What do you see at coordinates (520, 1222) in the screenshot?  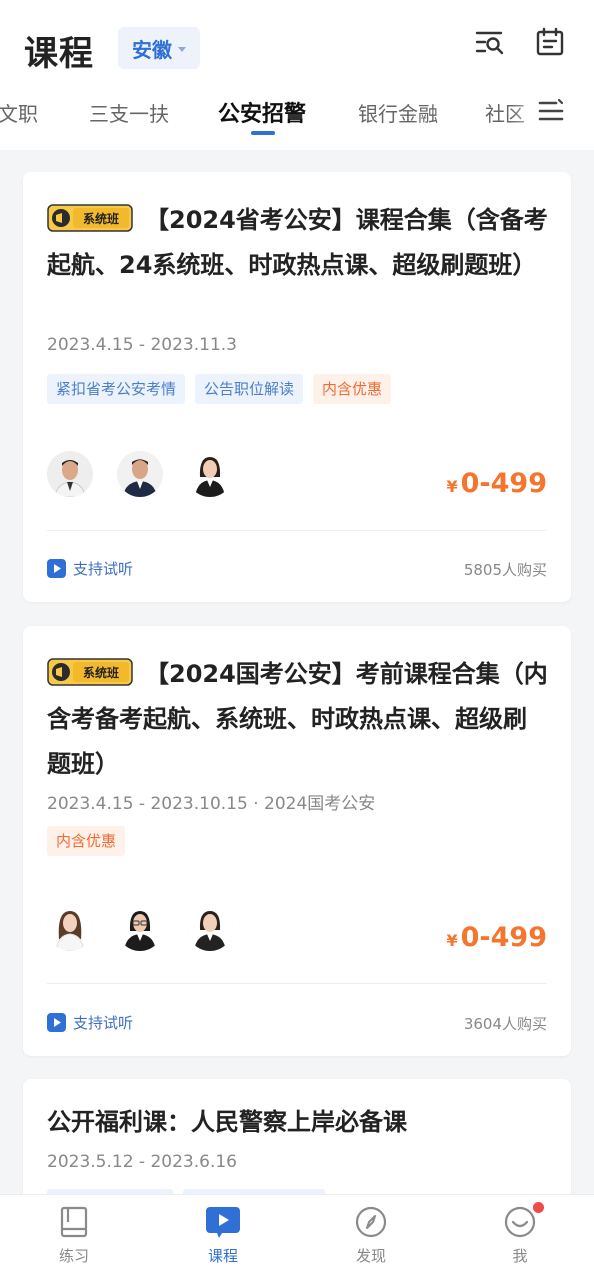 I see `smiley-profile-icon` at bounding box center [520, 1222].